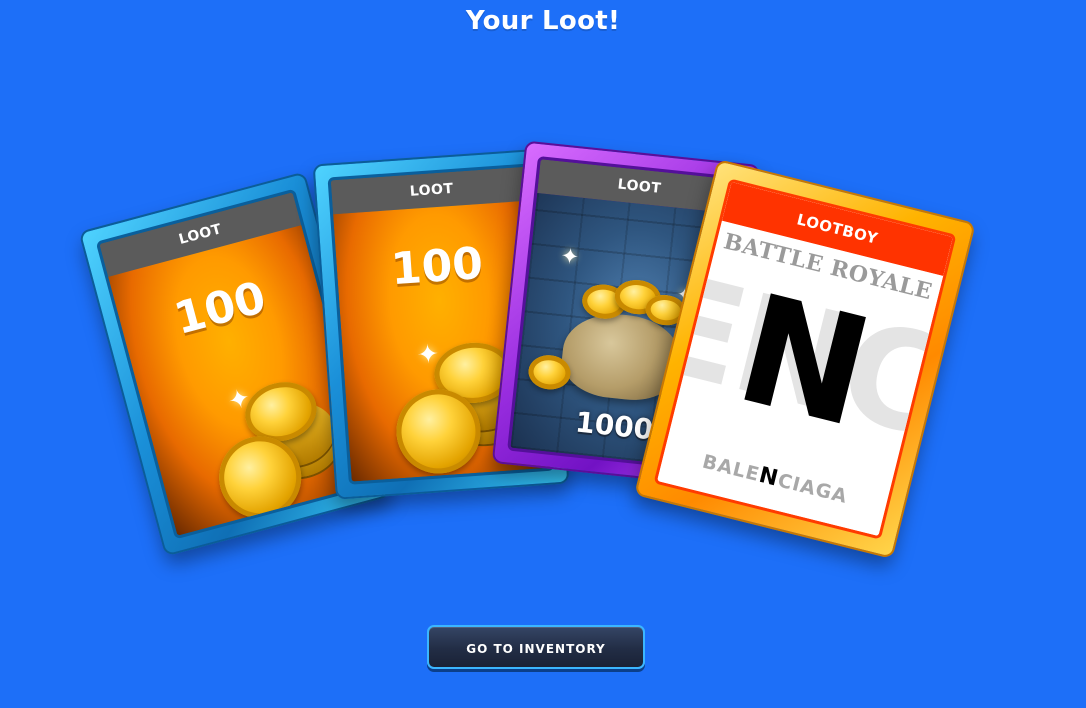 Image resolution: width=1086 pixels, height=708 pixels. I want to click on brand-suffix: CIAGA, so click(812, 488).